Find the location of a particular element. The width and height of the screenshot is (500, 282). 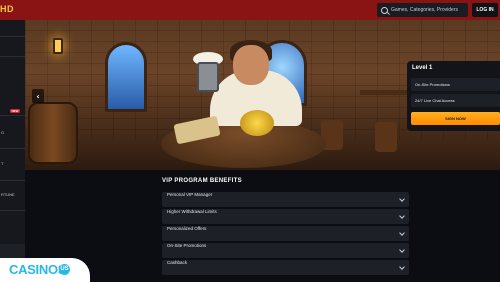

search-box is located at coordinates (422, 10).